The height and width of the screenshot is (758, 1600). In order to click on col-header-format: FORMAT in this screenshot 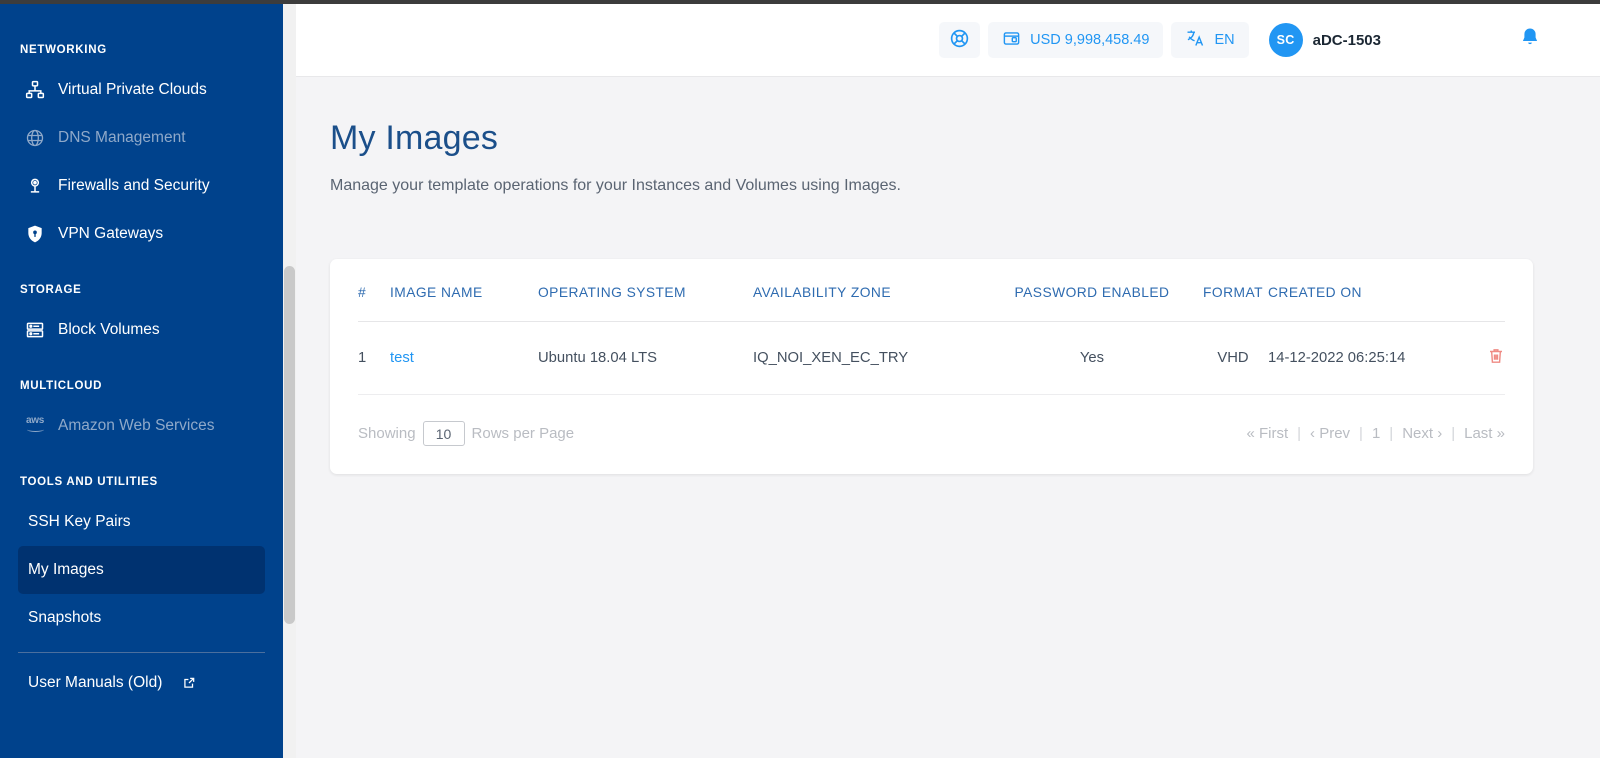, I will do `click(1233, 290)`.